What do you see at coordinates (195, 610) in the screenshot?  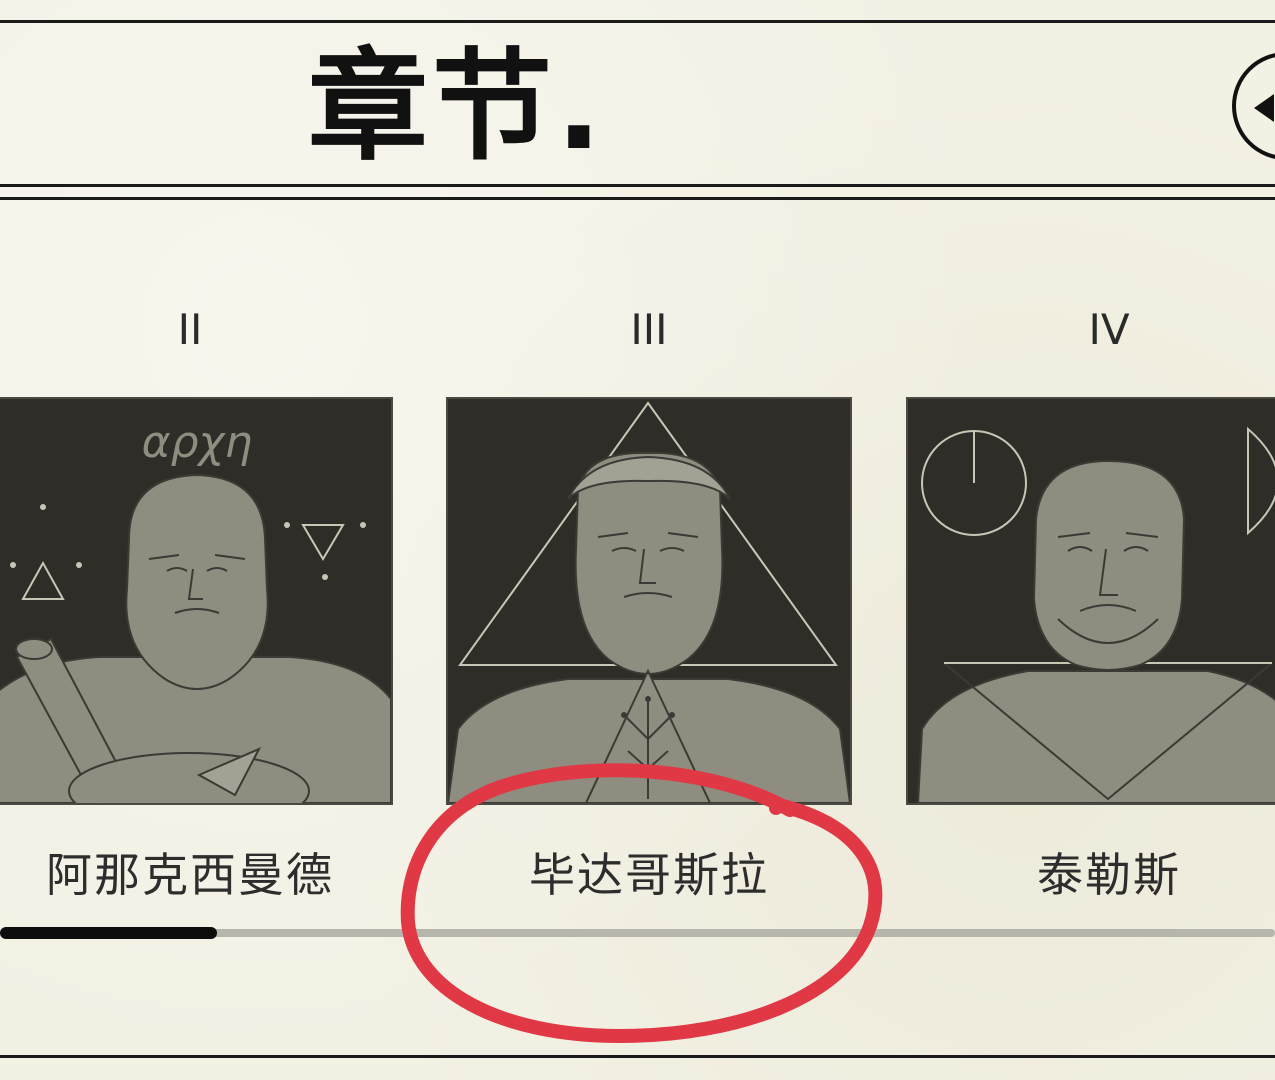 I see `anaximander-illustration: αρχη` at bounding box center [195, 610].